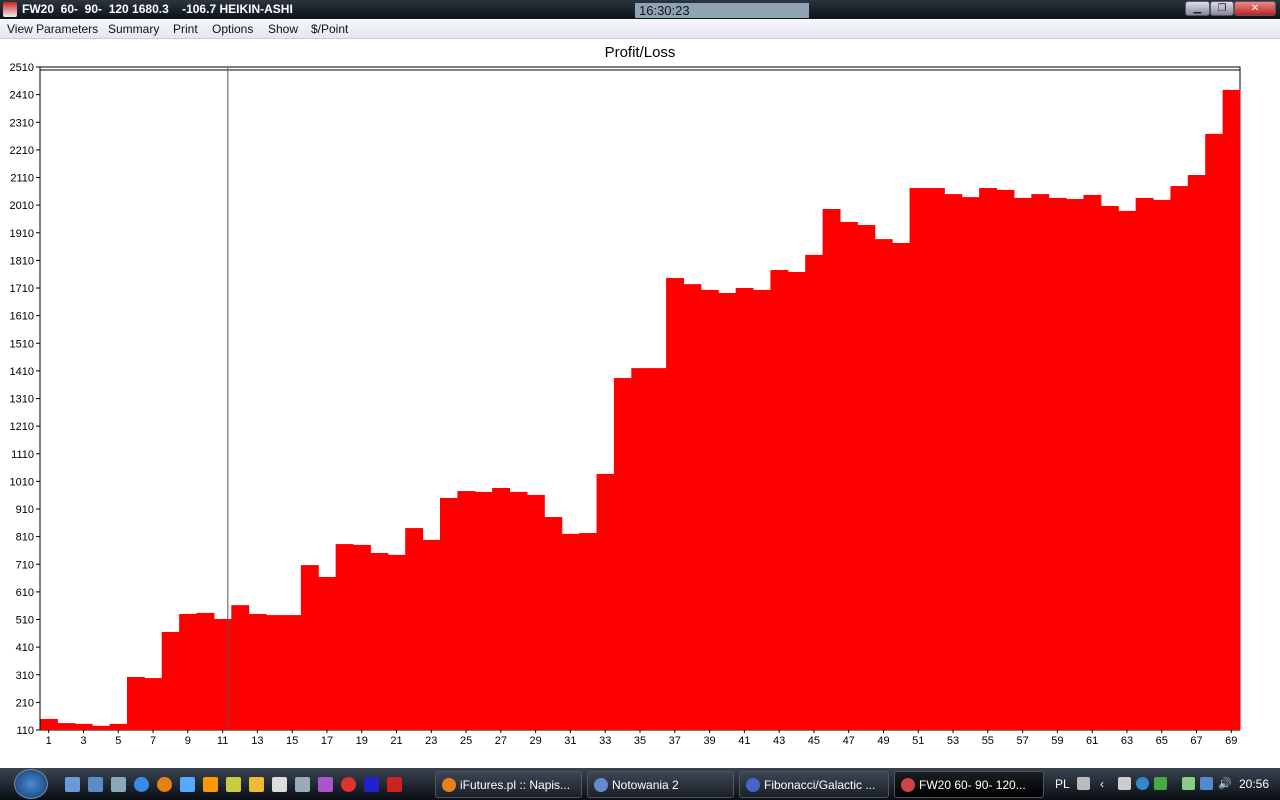  I want to click on language-indicator: PL, so click(1062, 784).